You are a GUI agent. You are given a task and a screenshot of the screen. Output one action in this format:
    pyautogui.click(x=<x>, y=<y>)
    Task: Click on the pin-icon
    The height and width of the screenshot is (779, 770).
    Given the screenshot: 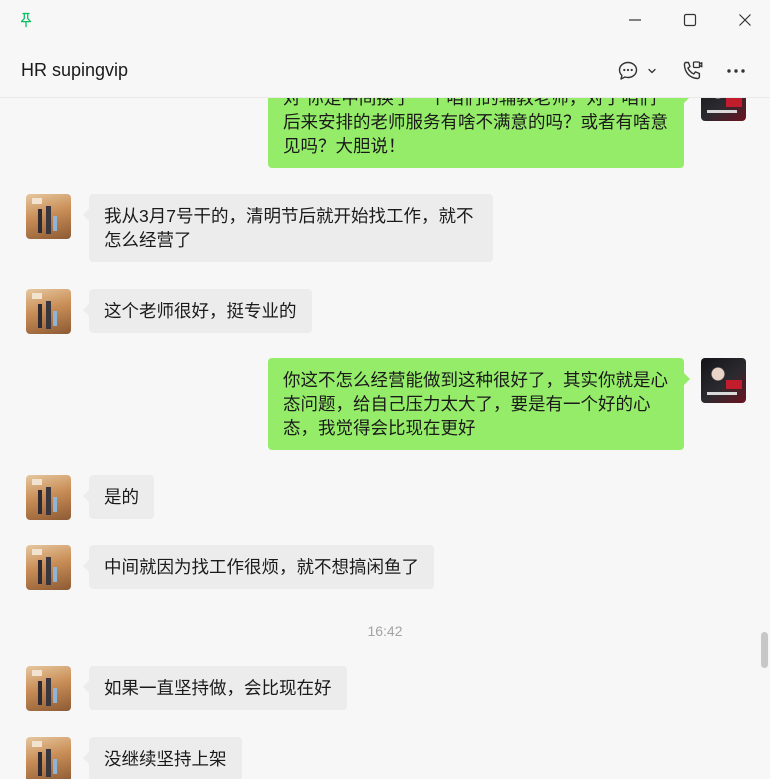 What is the action you would take?
    pyautogui.click(x=26, y=20)
    